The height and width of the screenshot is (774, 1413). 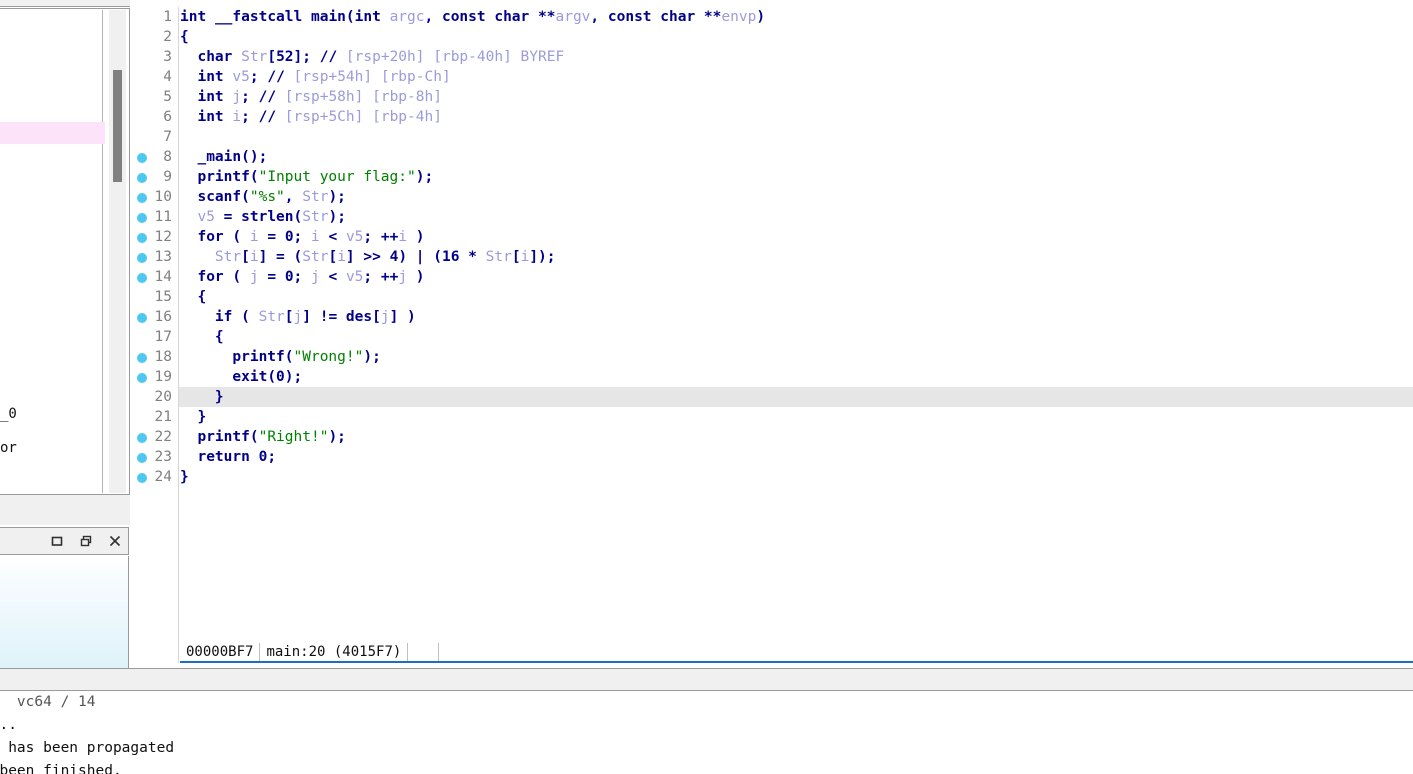 I want to click on code-line: int v5; // [rsp+54h] [rbp-Ch], so click(x=796, y=77).